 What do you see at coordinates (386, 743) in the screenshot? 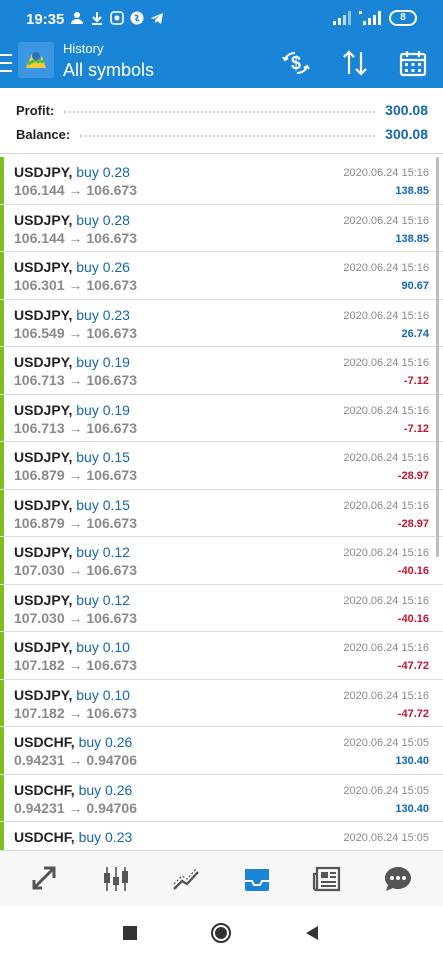
I see `trade-time: 2020.06.24 15:05` at bounding box center [386, 743].